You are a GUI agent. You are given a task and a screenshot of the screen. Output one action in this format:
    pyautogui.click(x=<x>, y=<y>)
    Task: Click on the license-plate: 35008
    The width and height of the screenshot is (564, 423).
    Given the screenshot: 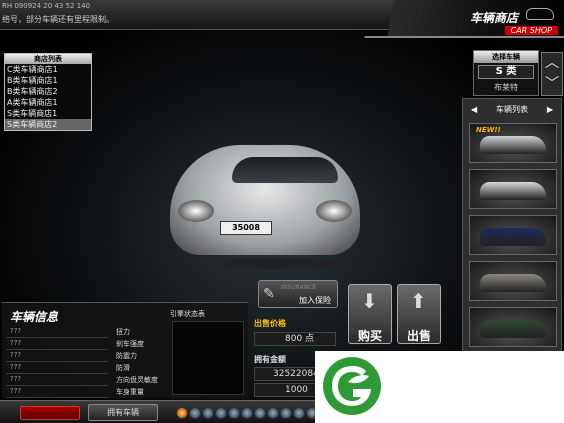 What is the action you would take?
    pyautogui.click(x=246, y=228)
    